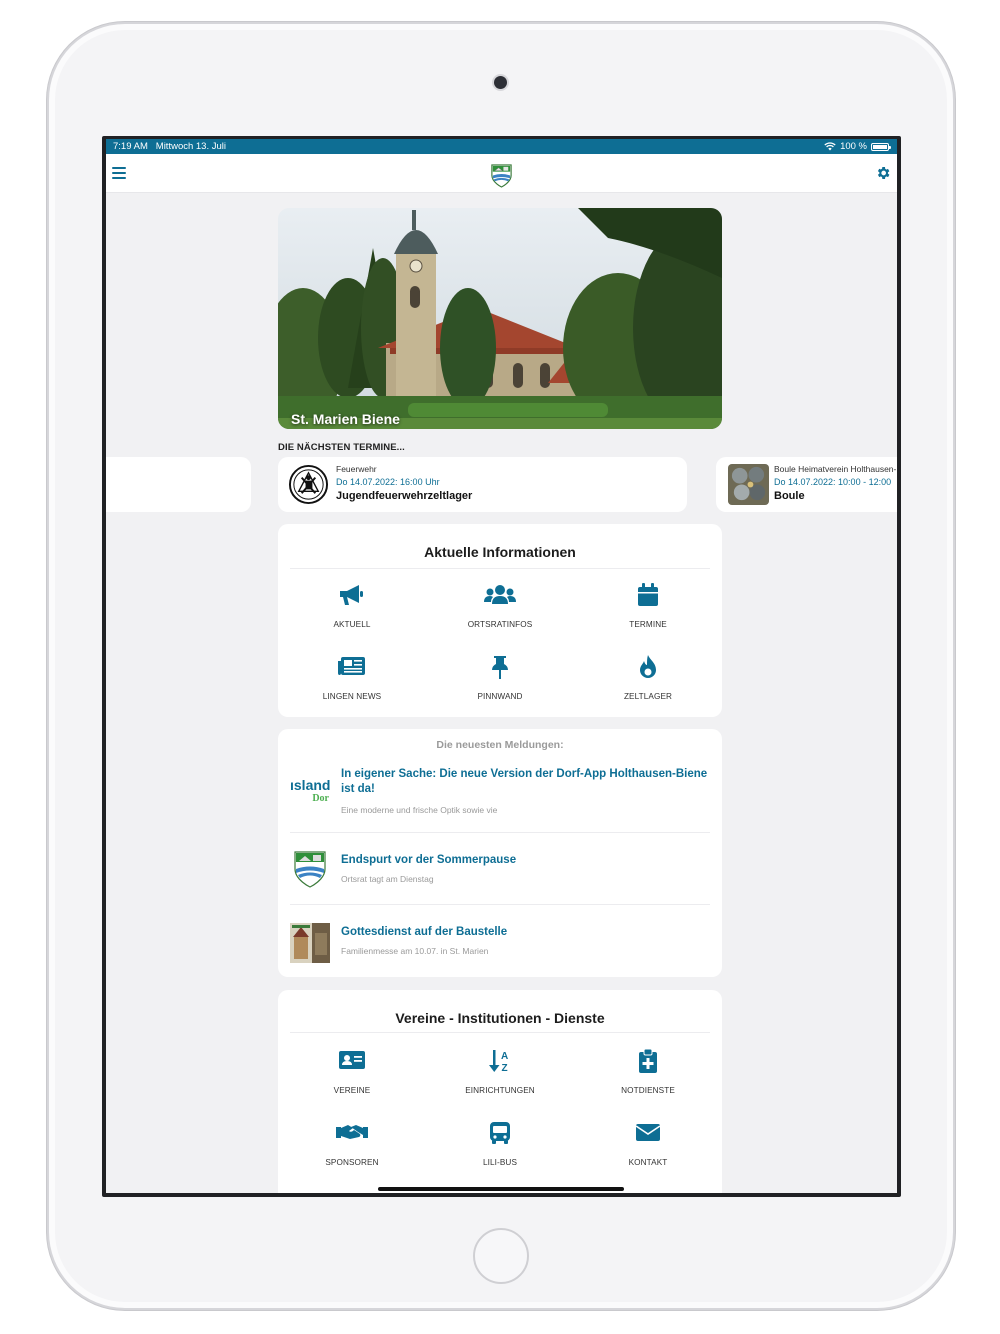 The image size is (1000, 1334). What do you see at coordinates (352, 1060) in the screenshot?
I see `id-card-icon` at bounding box center [352, 1060].